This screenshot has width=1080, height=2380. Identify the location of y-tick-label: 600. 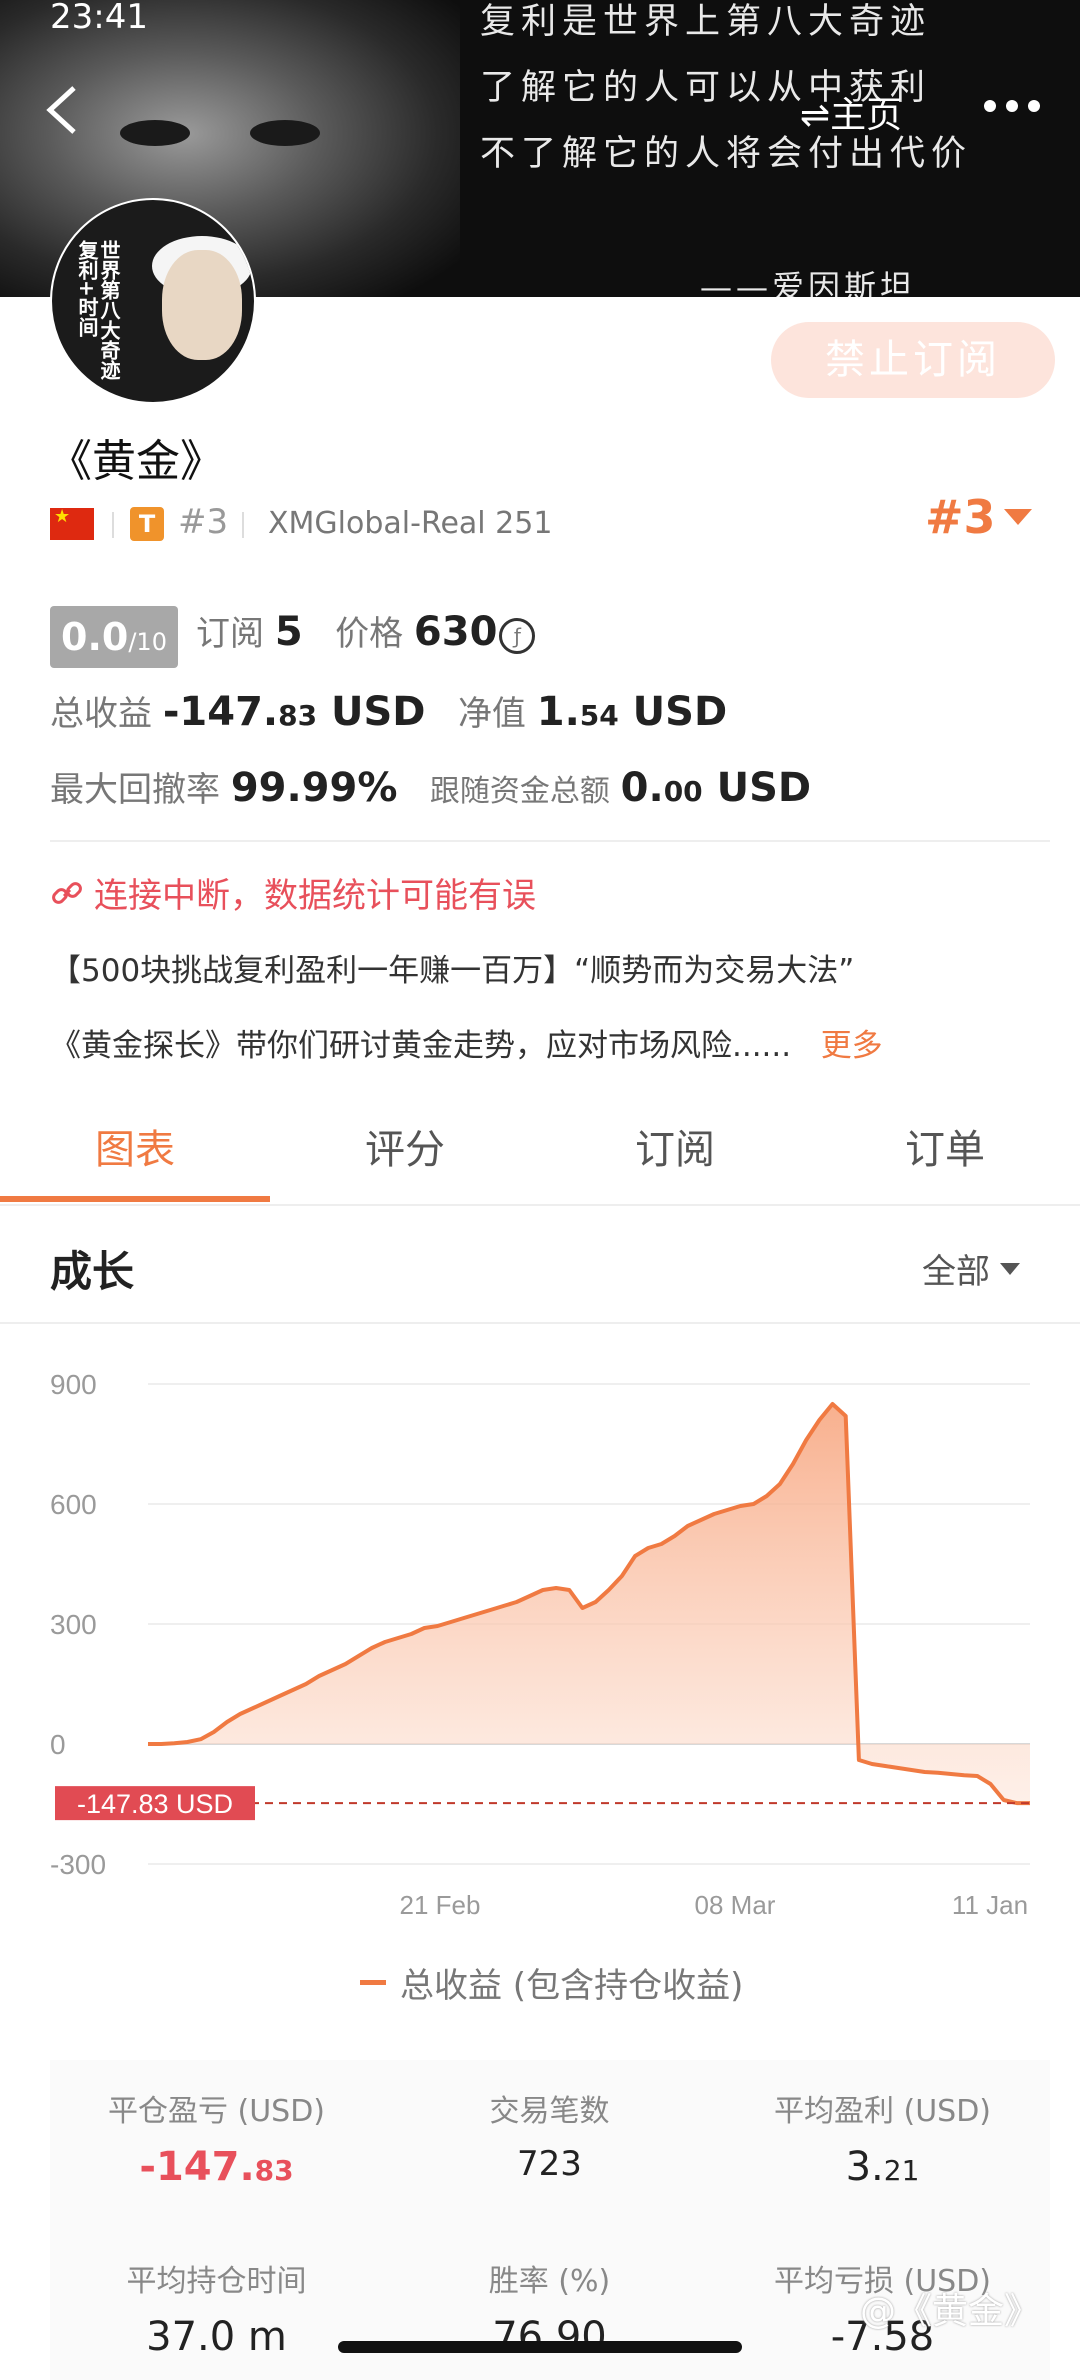
(73, 1504).